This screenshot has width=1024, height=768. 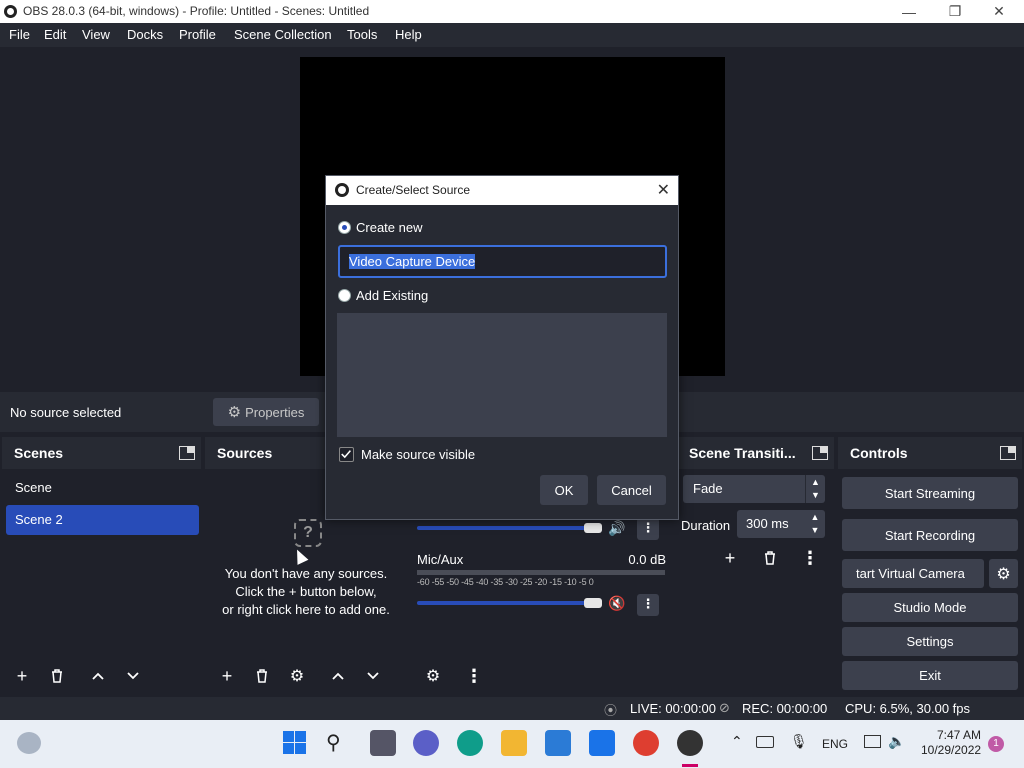 I want to click on checkmark-icon, so click(x=346, y=454).